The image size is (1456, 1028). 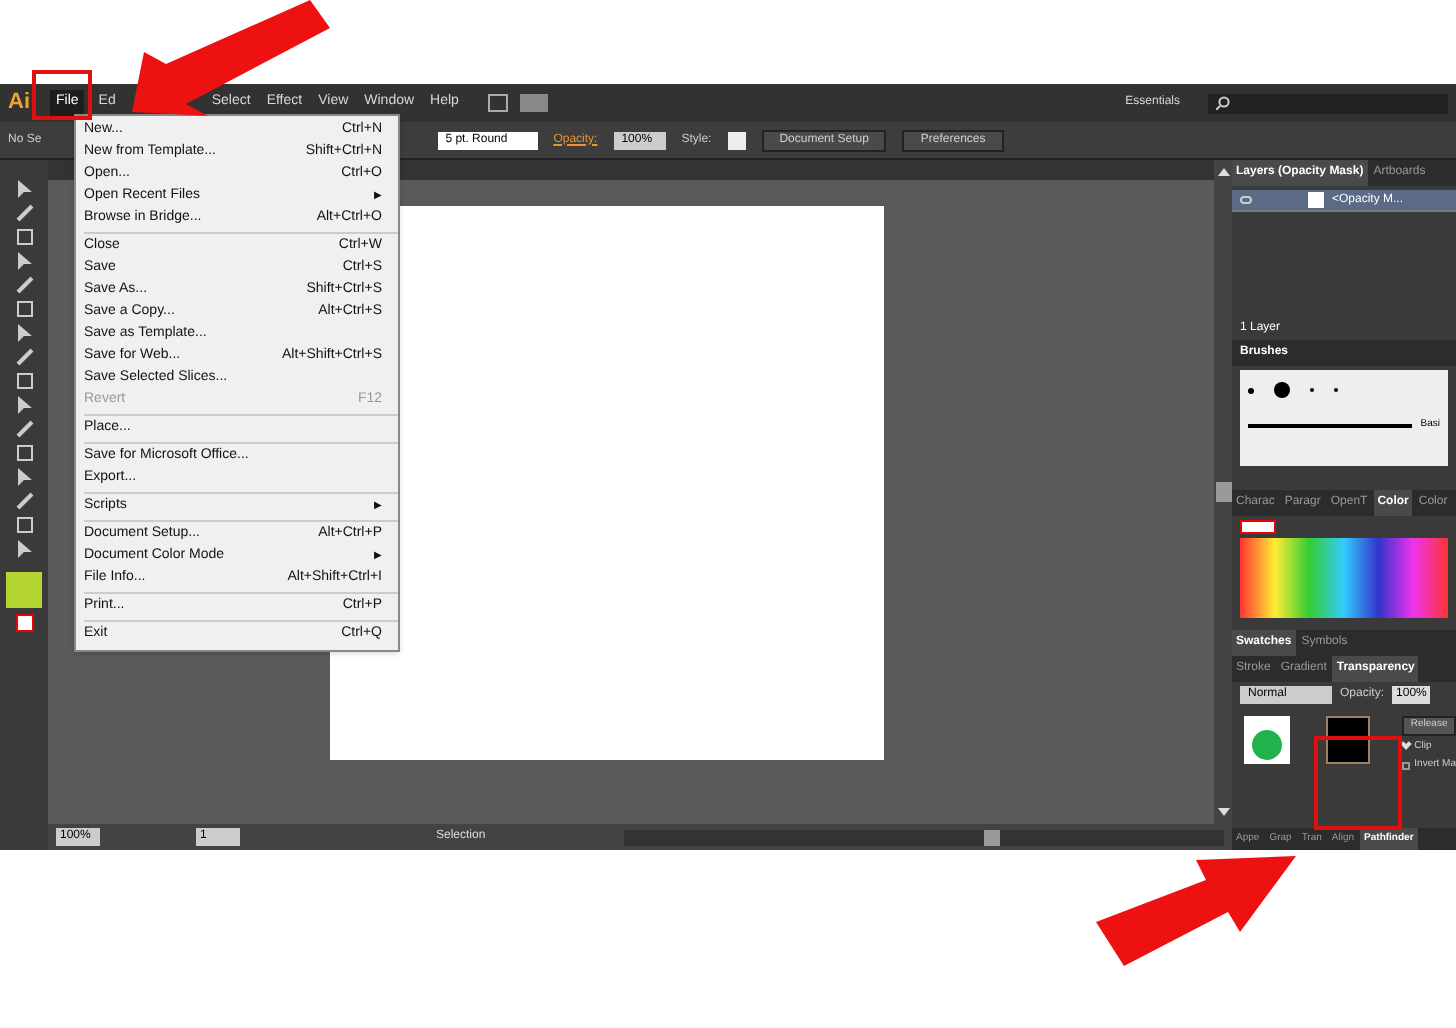 What do you see at coordinates (498, 103) in the screenshot?
I see `arrange-icon` at bounding box center [498, 103].